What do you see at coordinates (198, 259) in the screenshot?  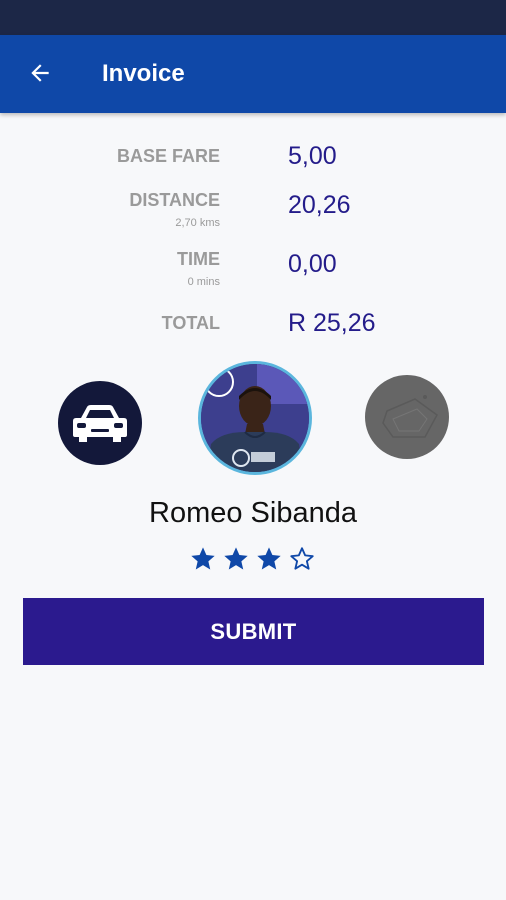 I see `time-label: TIME` at bounding box center [198, 259].